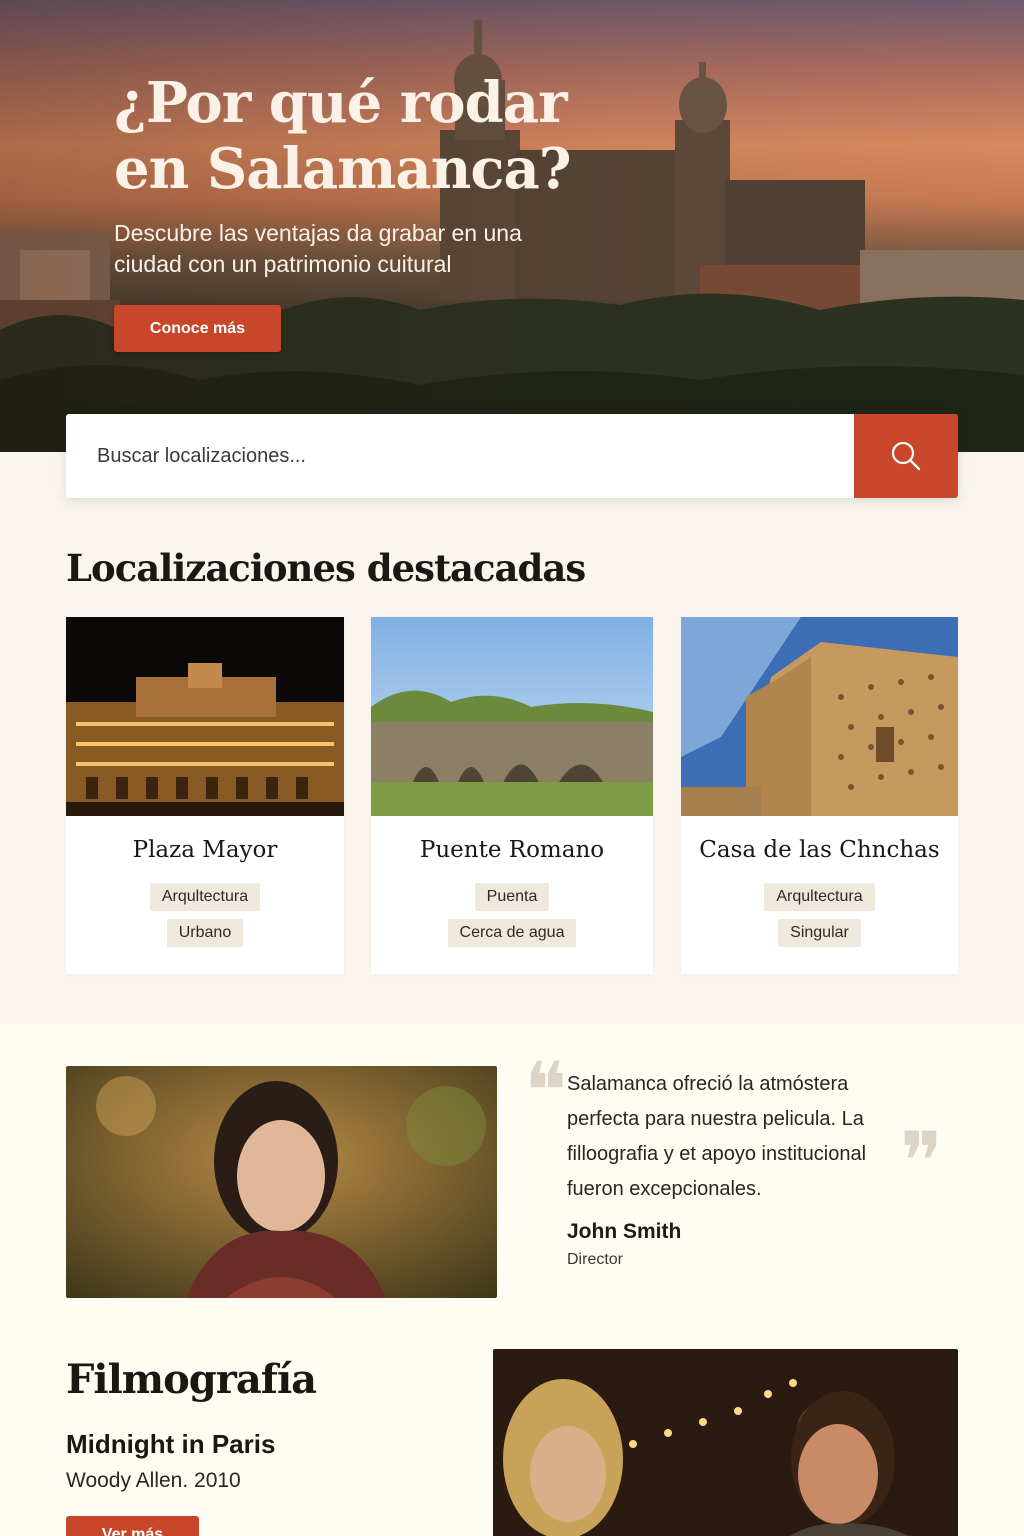 This screenshot has height=1536, width=1024. What do you see at coordinates (819, 933) in the screenshot?
I see `location-tag: Singular` at bounding box center [819, 933].